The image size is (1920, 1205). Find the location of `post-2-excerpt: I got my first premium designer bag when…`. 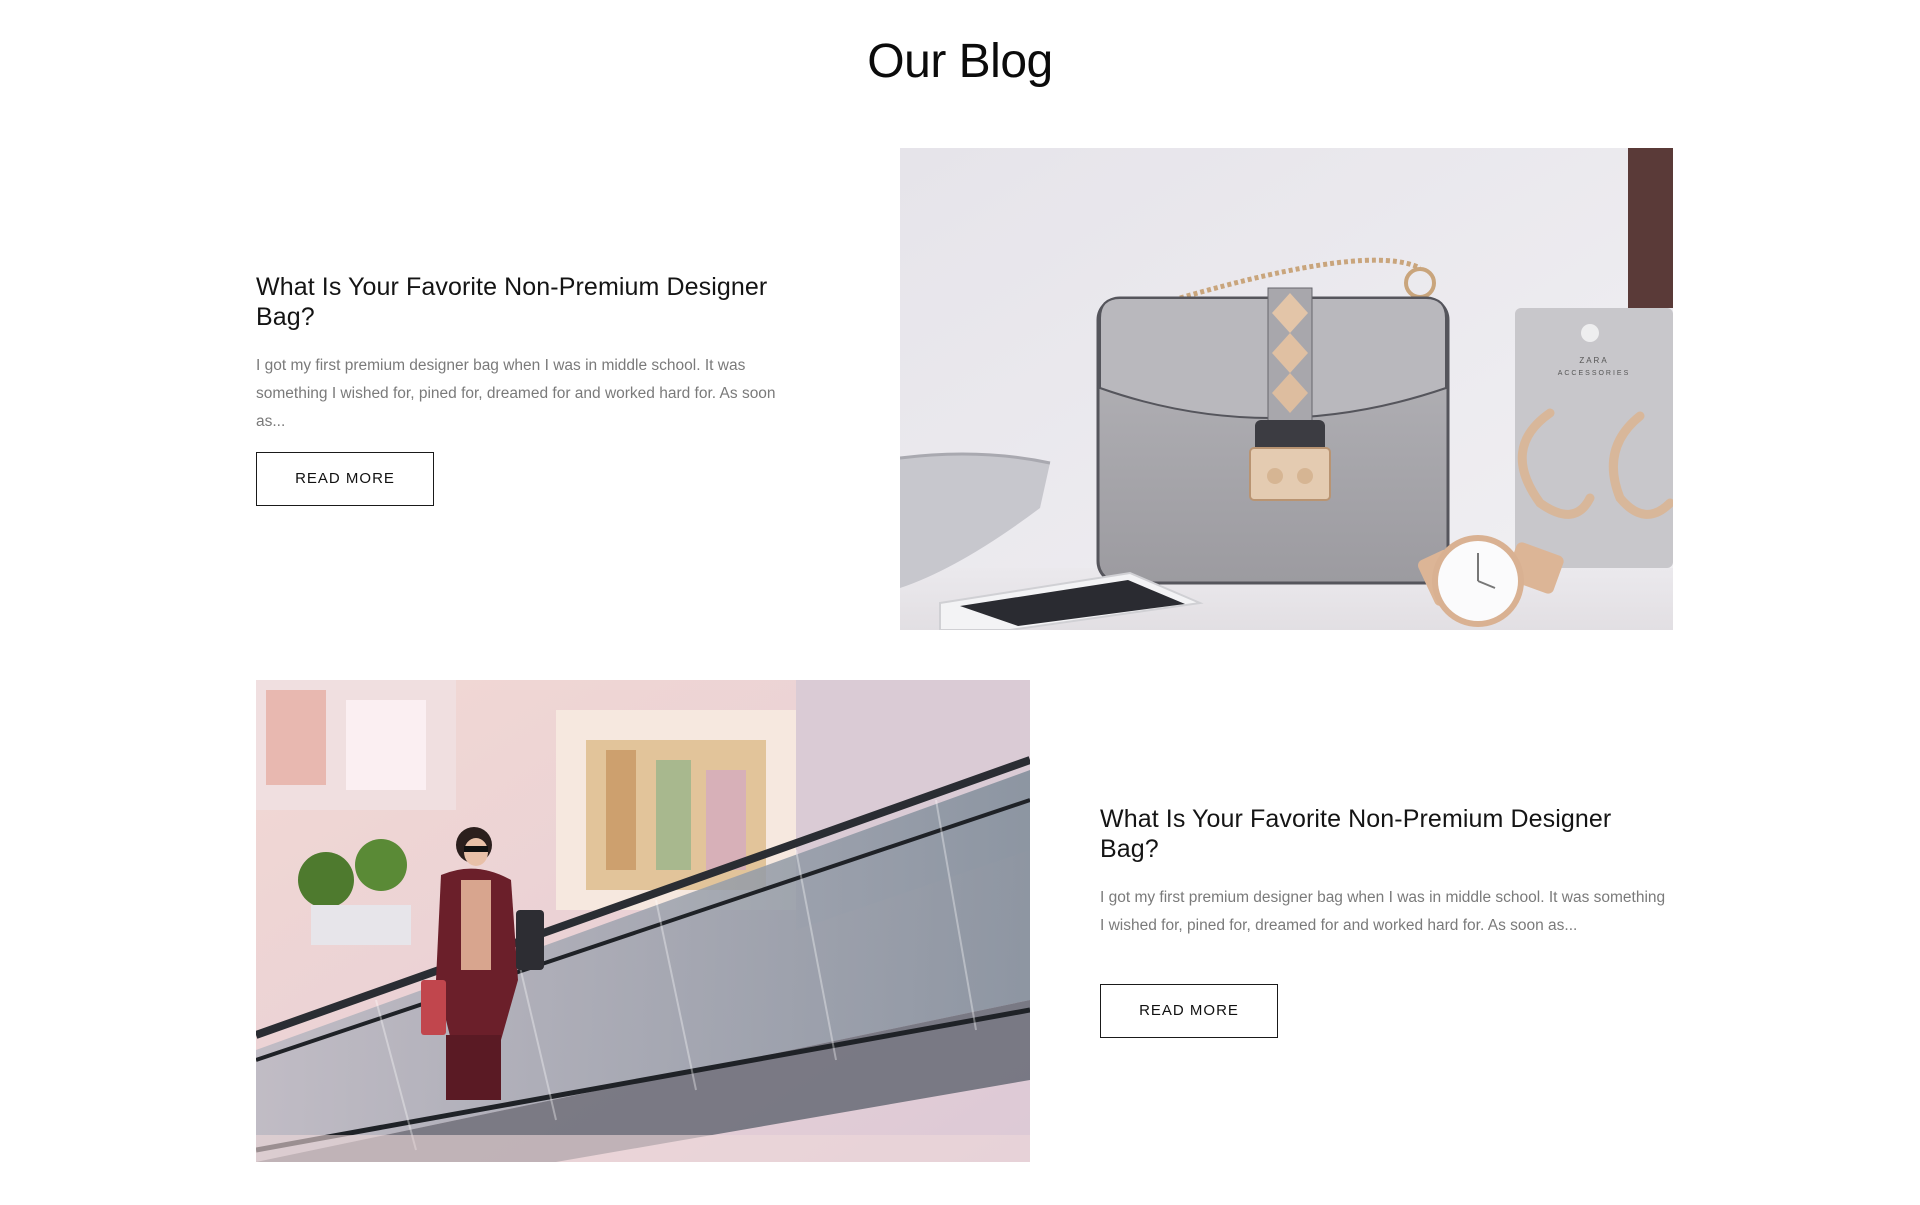

post-2-excerpt: I got my first premium designer bag when… is located at coordinates (1383, 911).